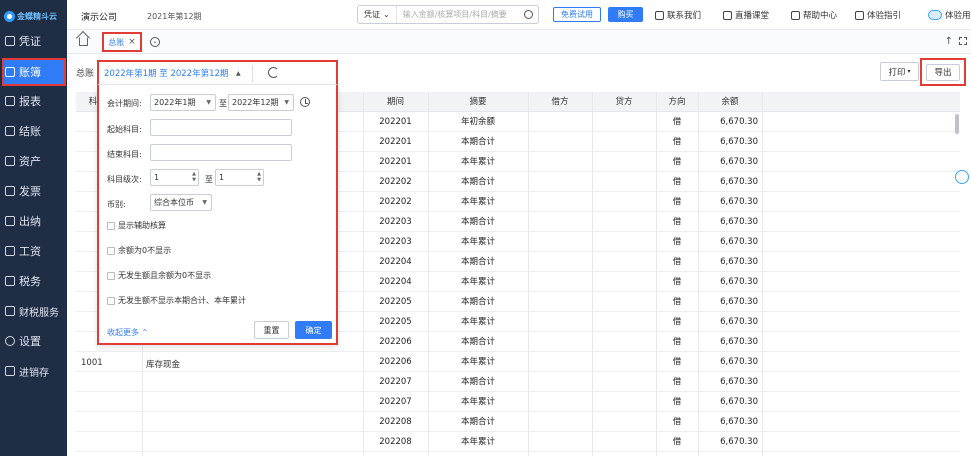 Image resolution: width=971 pixels, height=456 pixels. What do you see at coordinates (395, 142) in the screenshot?
I see `cell-period: 202201` at bounding box center [395, 142].